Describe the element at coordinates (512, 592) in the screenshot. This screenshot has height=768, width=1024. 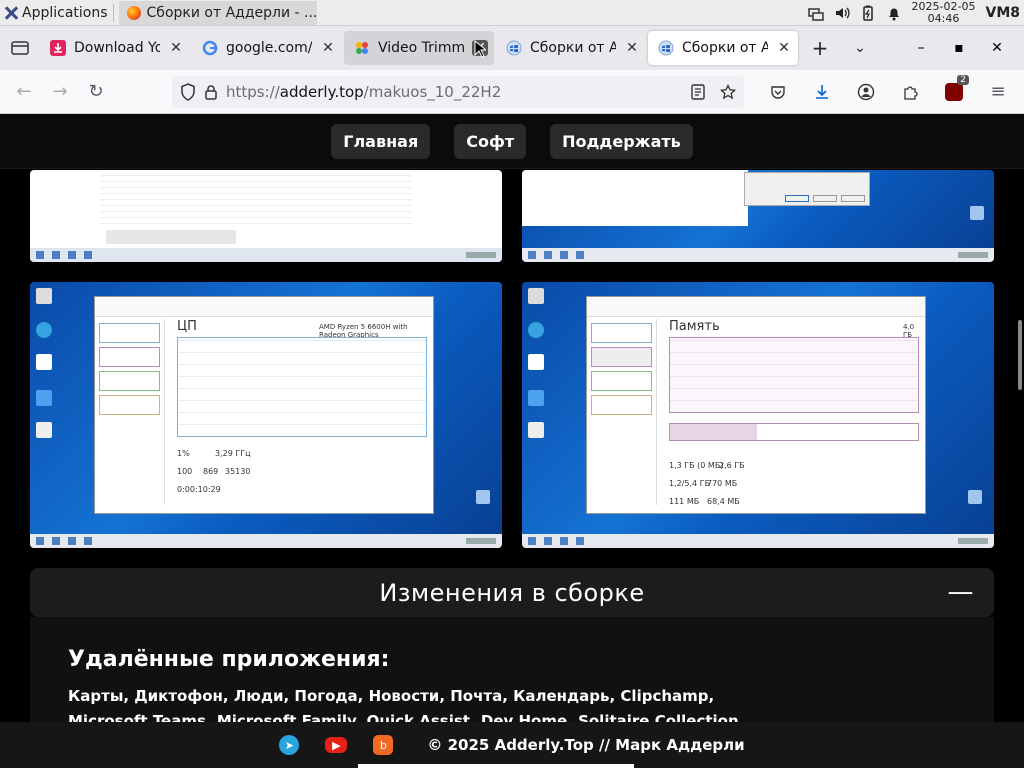
I see `changes-accordion-header: Изменения в сборке —` at that location.